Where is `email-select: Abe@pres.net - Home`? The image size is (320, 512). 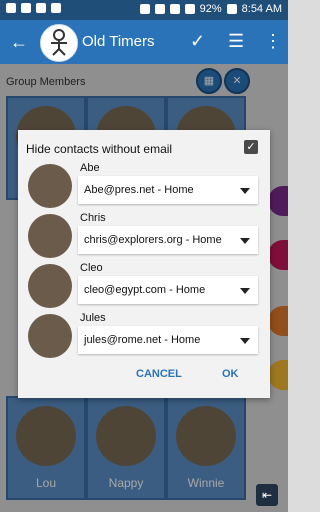 email-select: Abe@pres.net - Home is located at coordinates (168, 190).